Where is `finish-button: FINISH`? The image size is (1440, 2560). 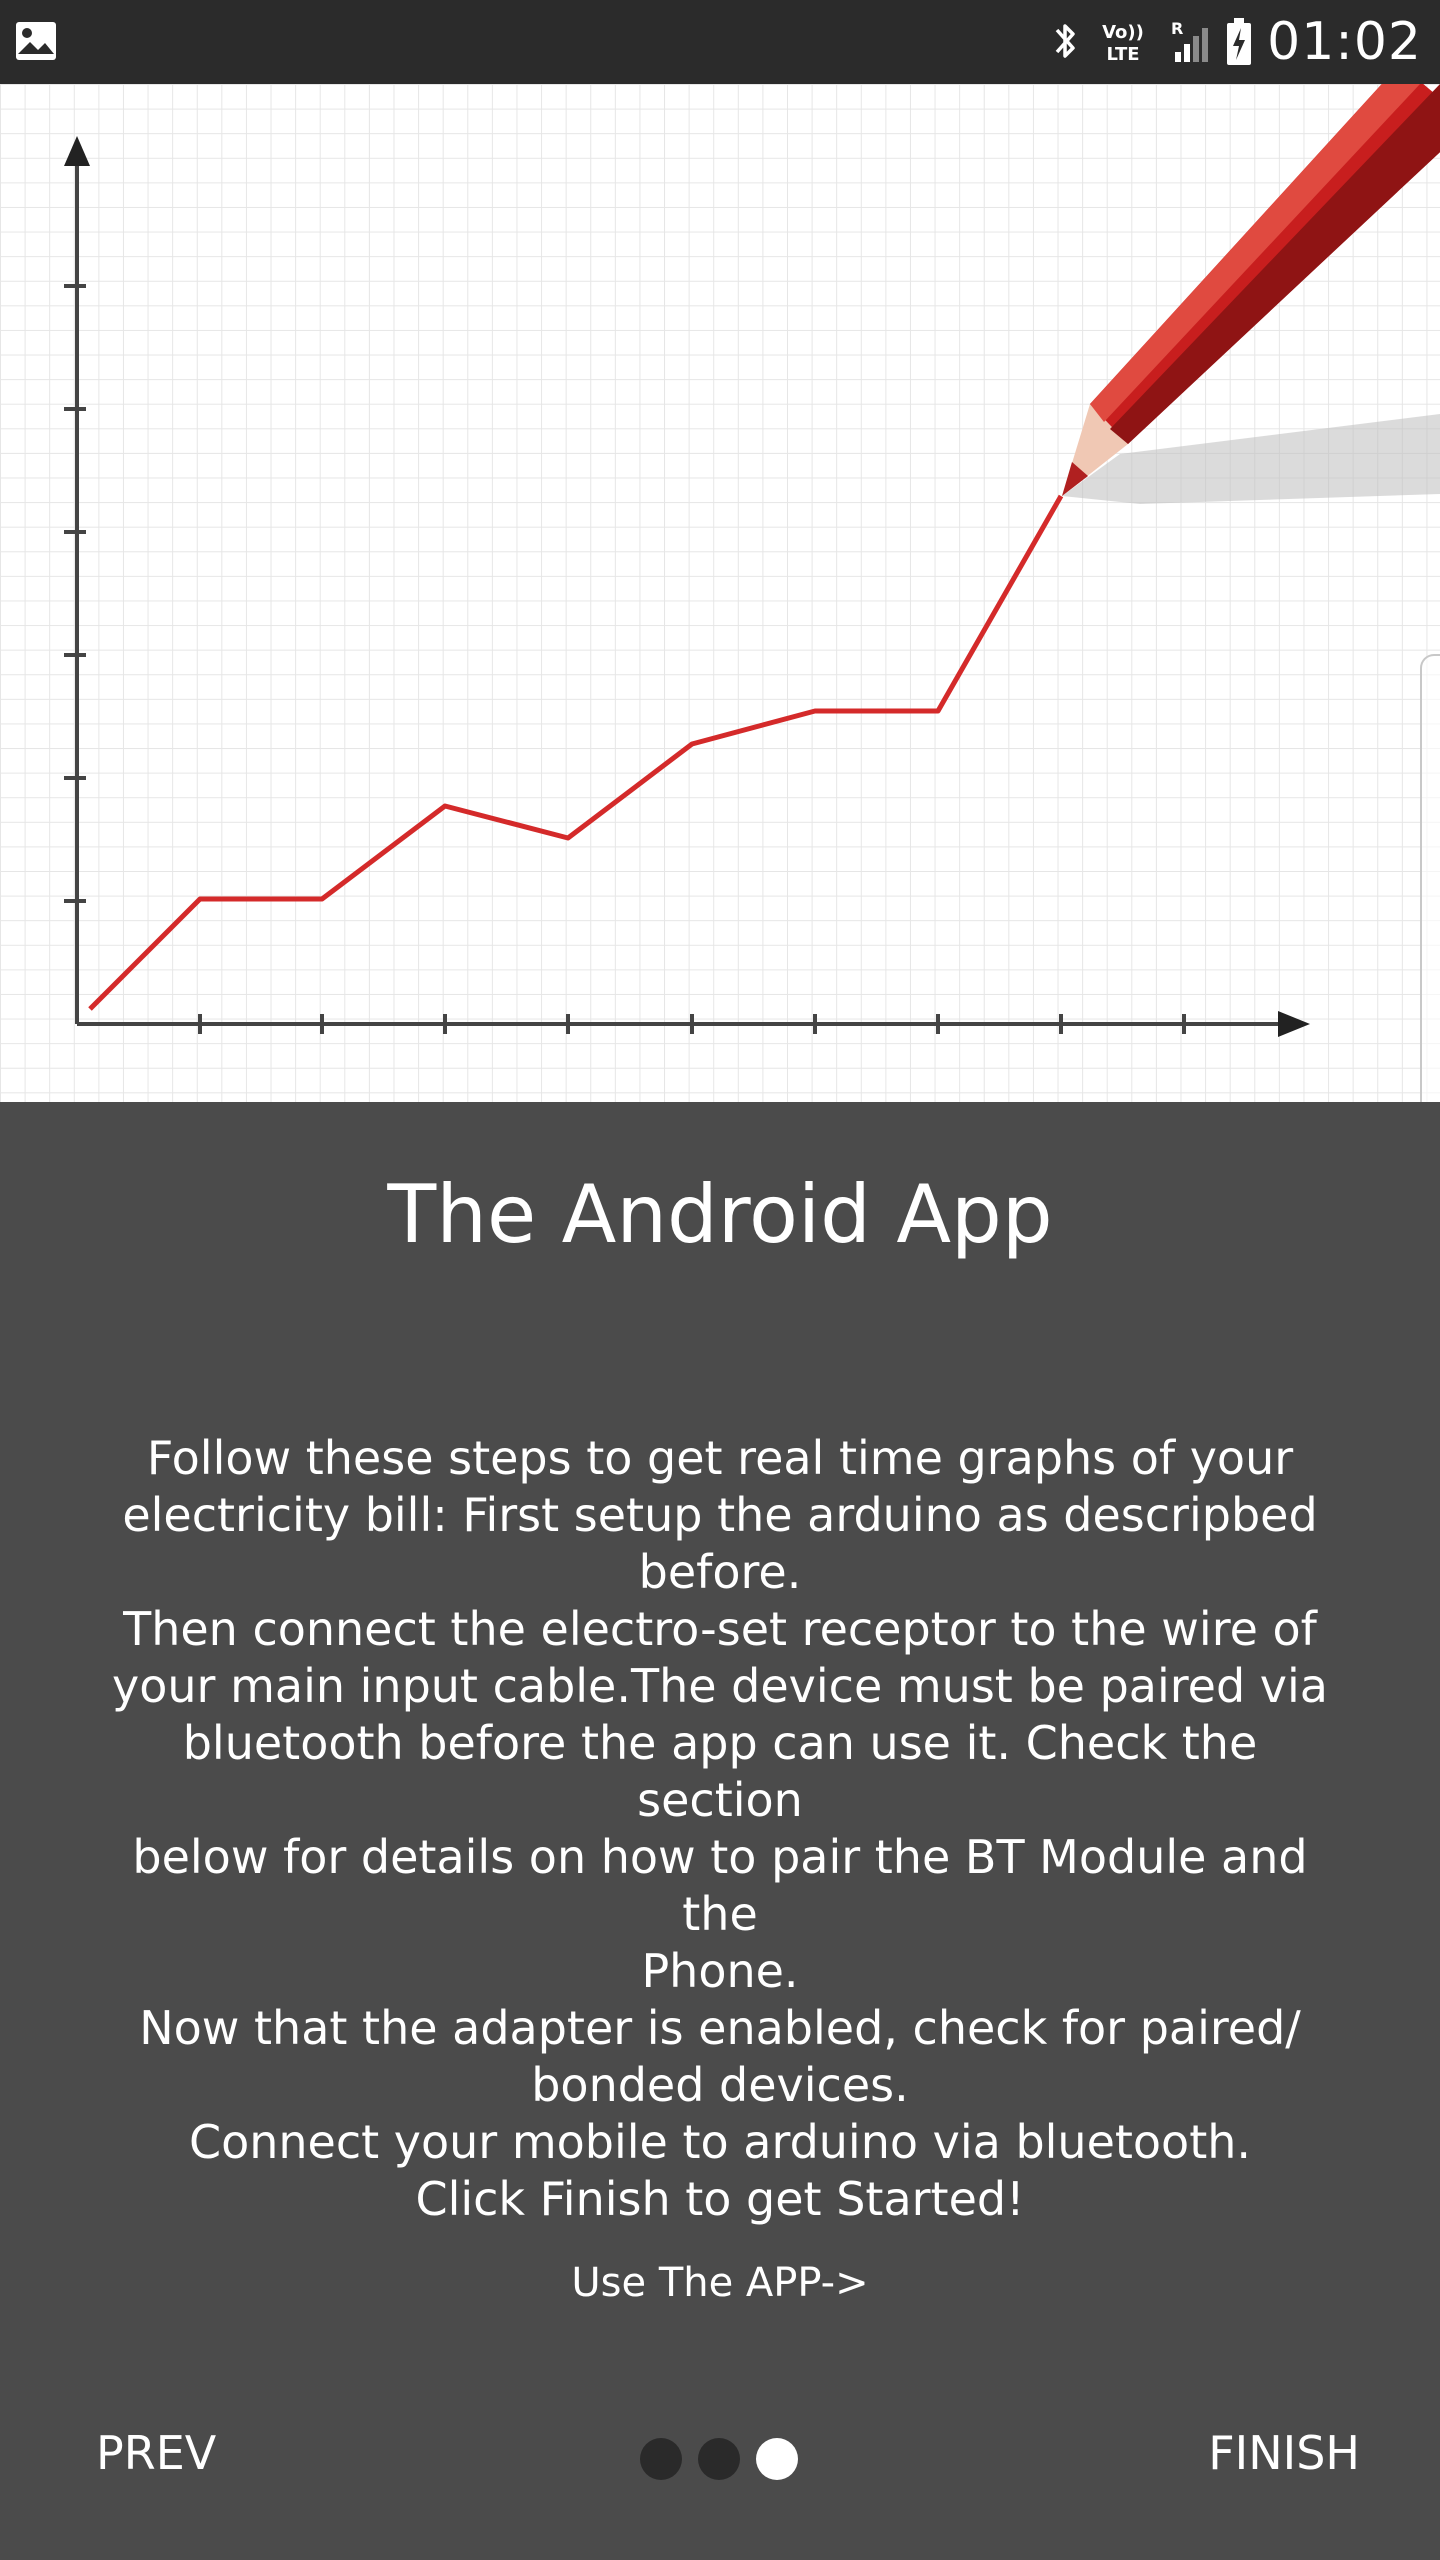 finish-button: FINISH is located at coordinates (1284, 2453).